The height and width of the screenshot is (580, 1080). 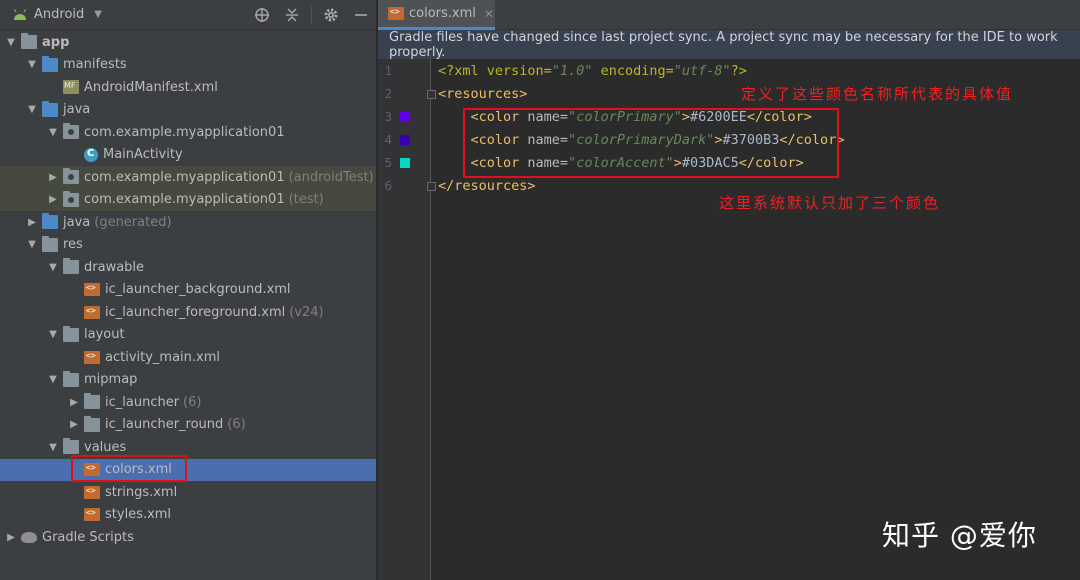 What do you see at coordinates (105, 447) in the screenshot?
I see `tree-item-label: values` at bounding box center [105, 447].